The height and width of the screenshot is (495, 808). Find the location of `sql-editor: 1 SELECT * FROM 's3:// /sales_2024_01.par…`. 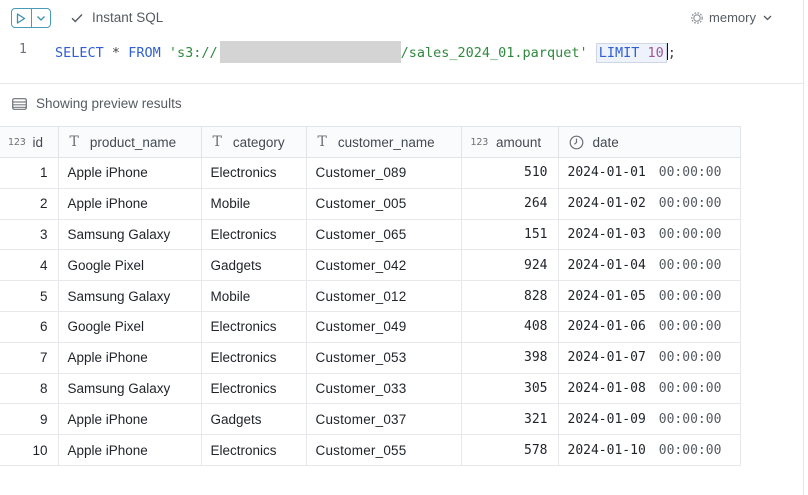

sql-editor: 1 SELECT * FROM 's3:// /sales_2024_01.par… is located at coordinates (401, 51).